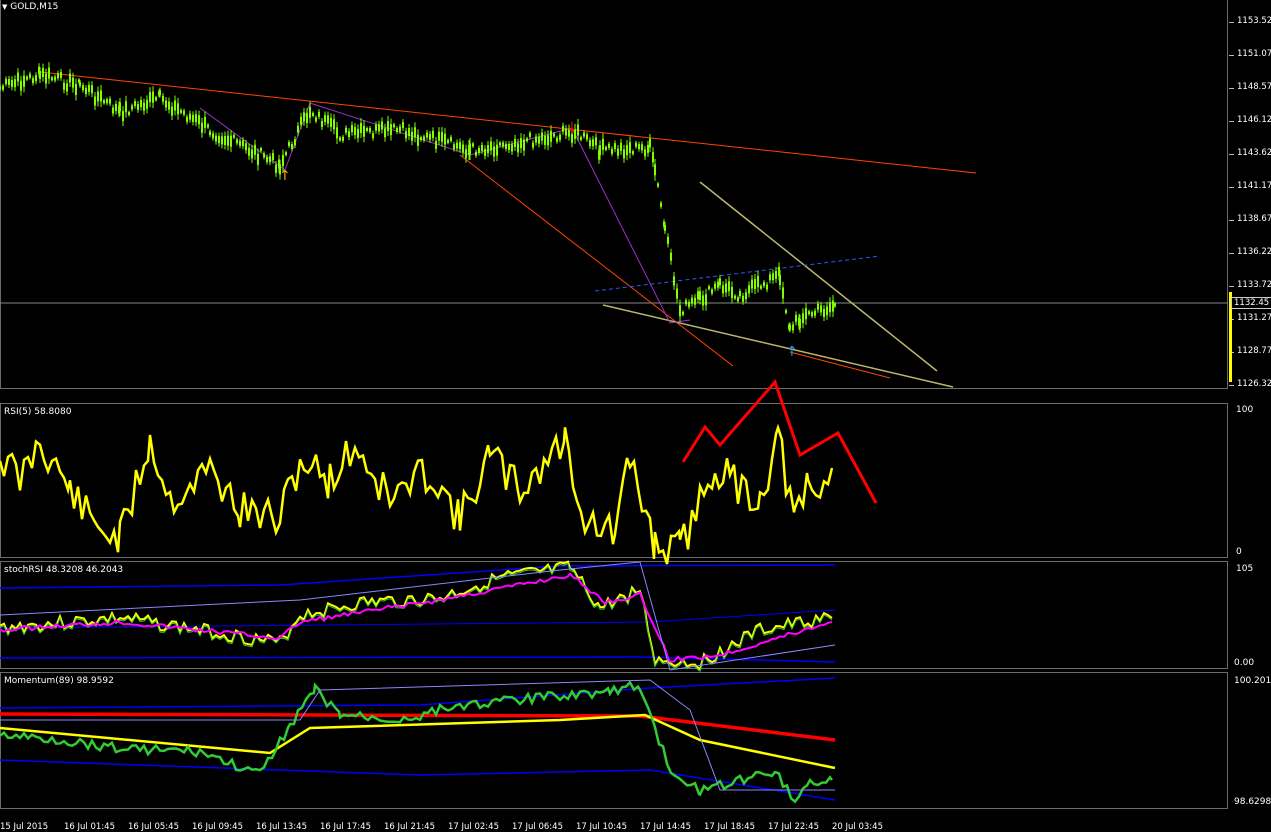 This screenshot has height=832, width=1271. I want to click on time-tick: 16 Jul 21:45, so click(409, 827).